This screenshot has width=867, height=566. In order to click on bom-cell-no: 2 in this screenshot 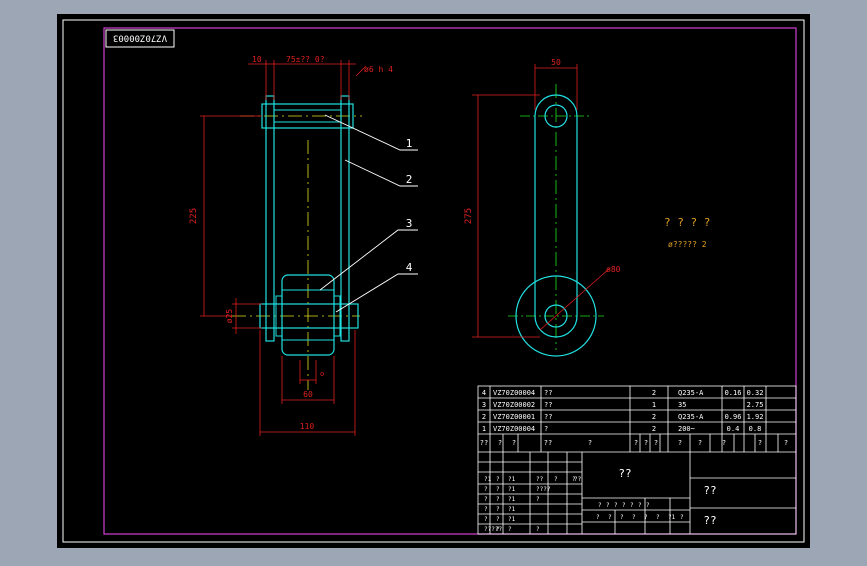, I will do `click(484, 417)`.